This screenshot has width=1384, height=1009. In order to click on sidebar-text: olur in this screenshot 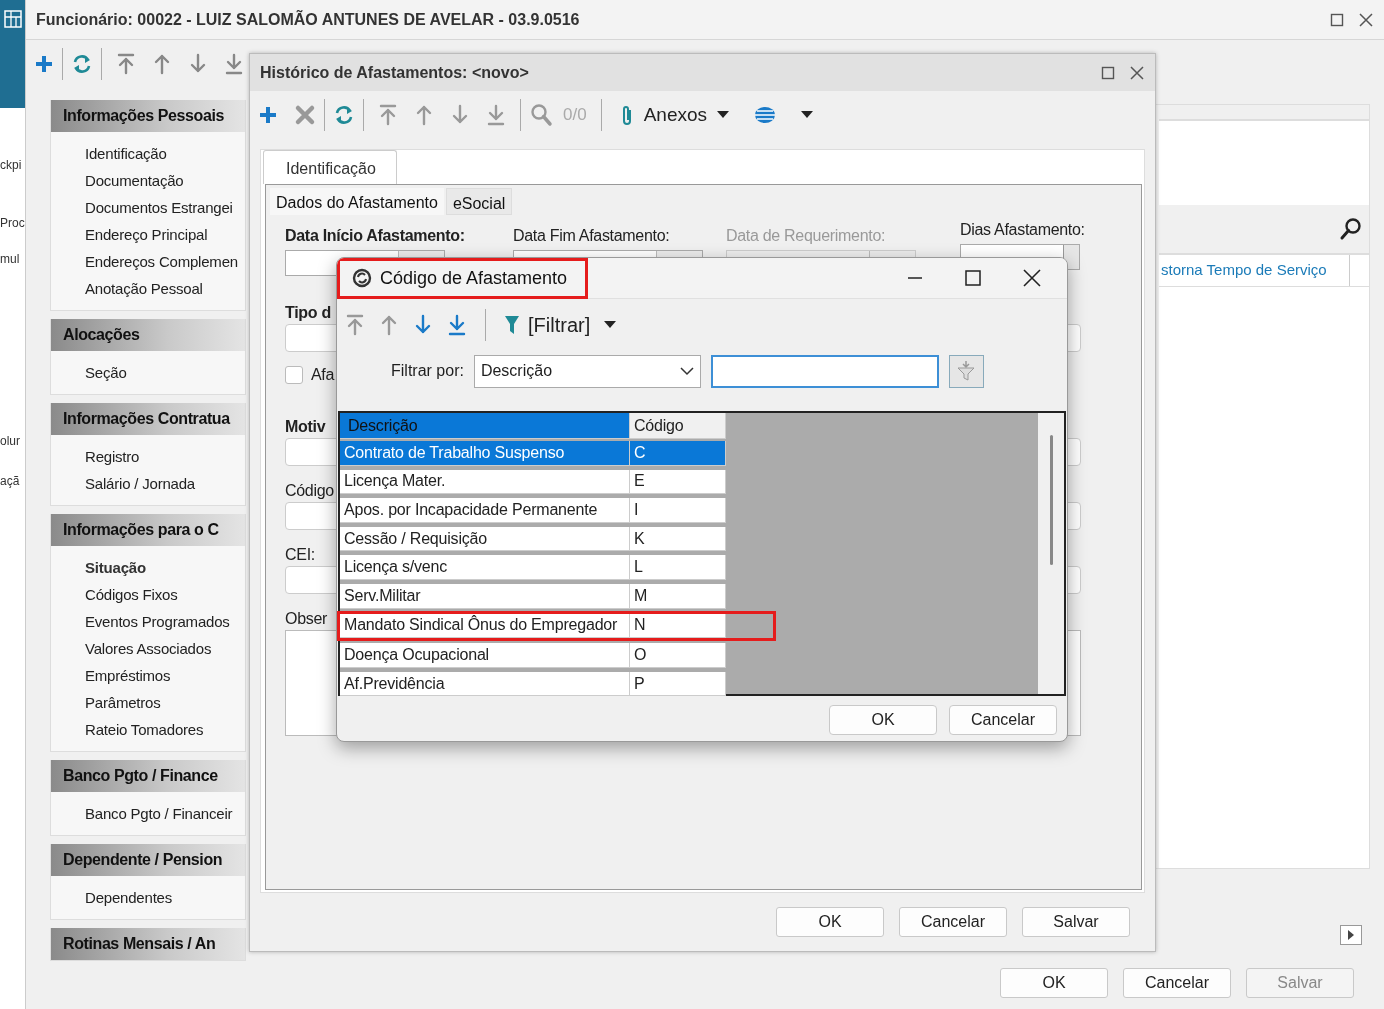, I will do `click(12, 441)`.